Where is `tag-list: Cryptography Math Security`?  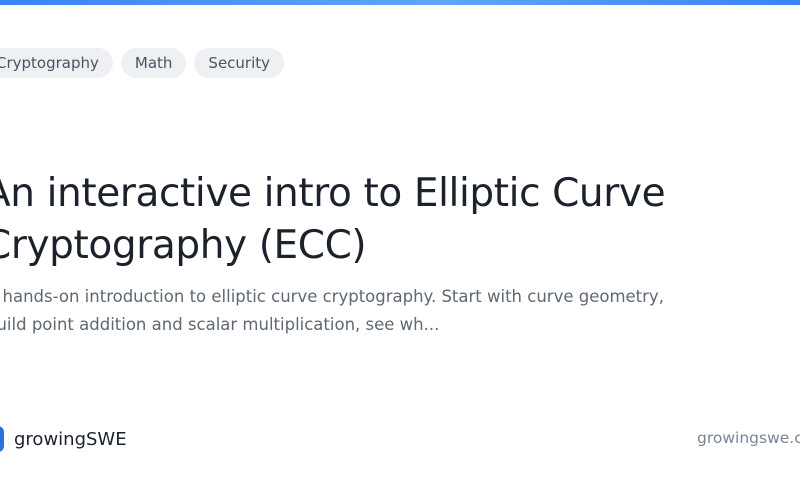 tag-list: Cryptography Math Security is located at coordinates (142, 63).